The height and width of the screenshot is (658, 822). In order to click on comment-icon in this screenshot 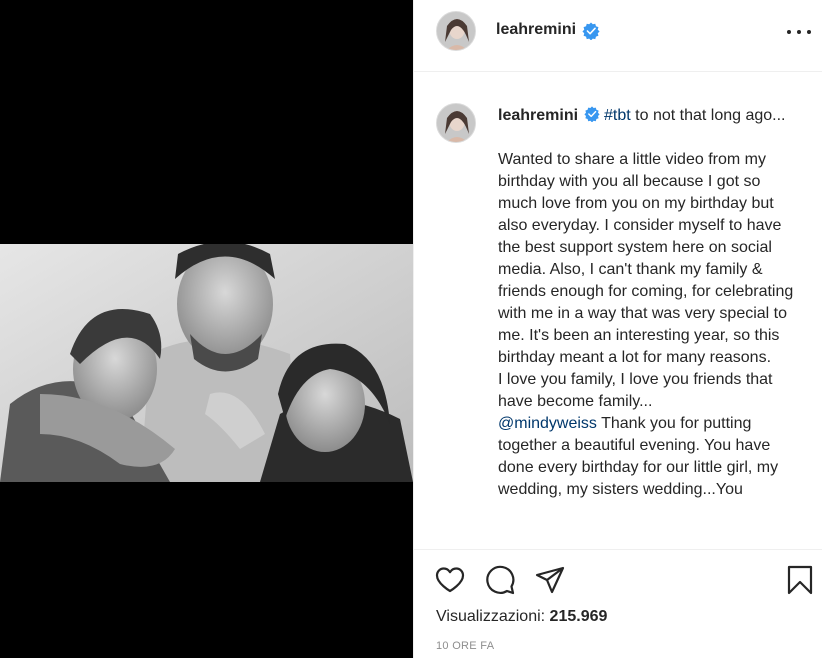, I will do `click(500, 580)`.